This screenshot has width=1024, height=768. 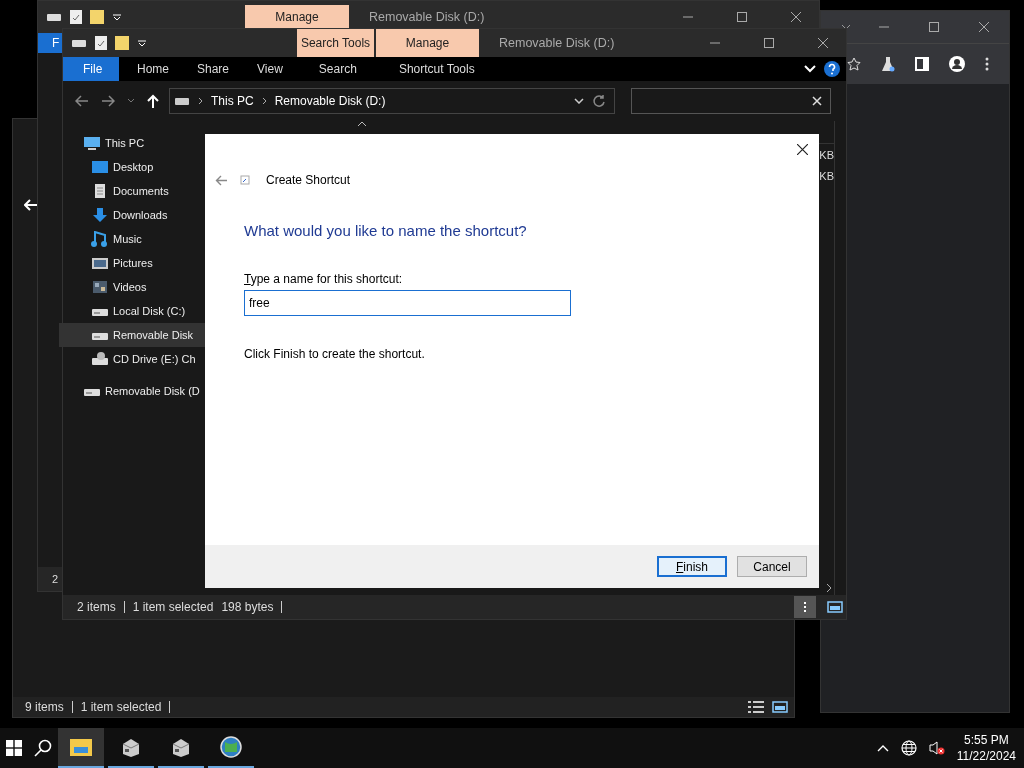 What do you see at coordinates (44, 707) in the screenshot?
I see `status-text: 9 items` at bounding box center [44, 707].